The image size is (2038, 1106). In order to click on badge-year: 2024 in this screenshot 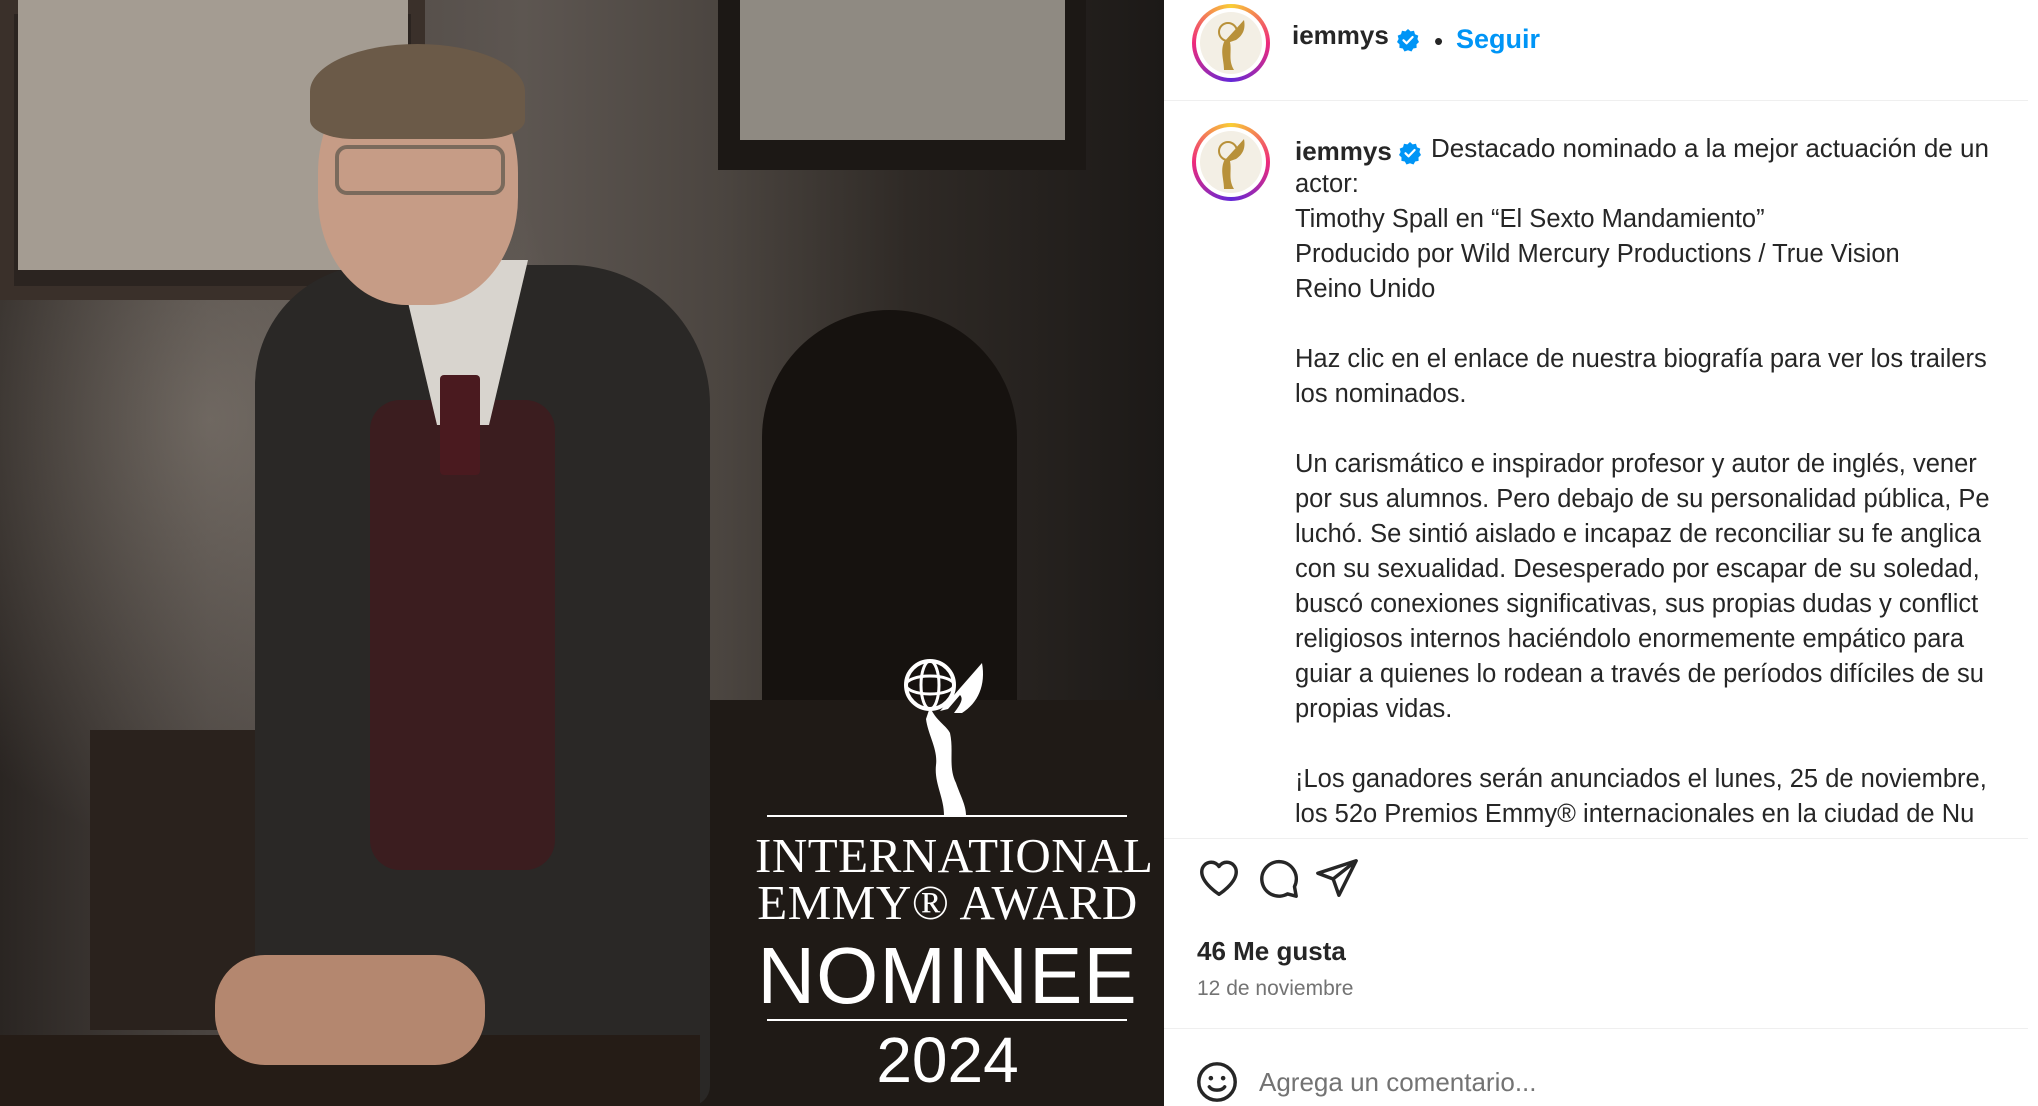, I will do `click(947, 1060)`.